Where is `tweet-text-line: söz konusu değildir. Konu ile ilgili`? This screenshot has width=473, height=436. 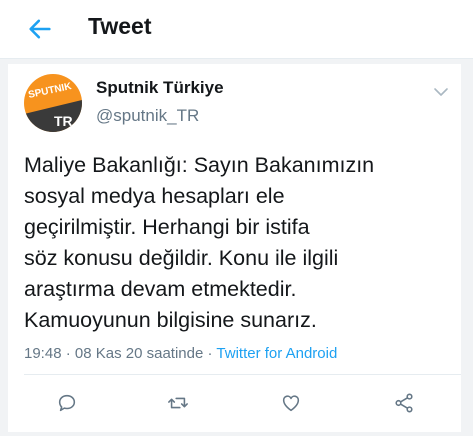
tweet-text-line: söz konusu değildir. Konu ile ilgili is located at coordinates (181, 258).